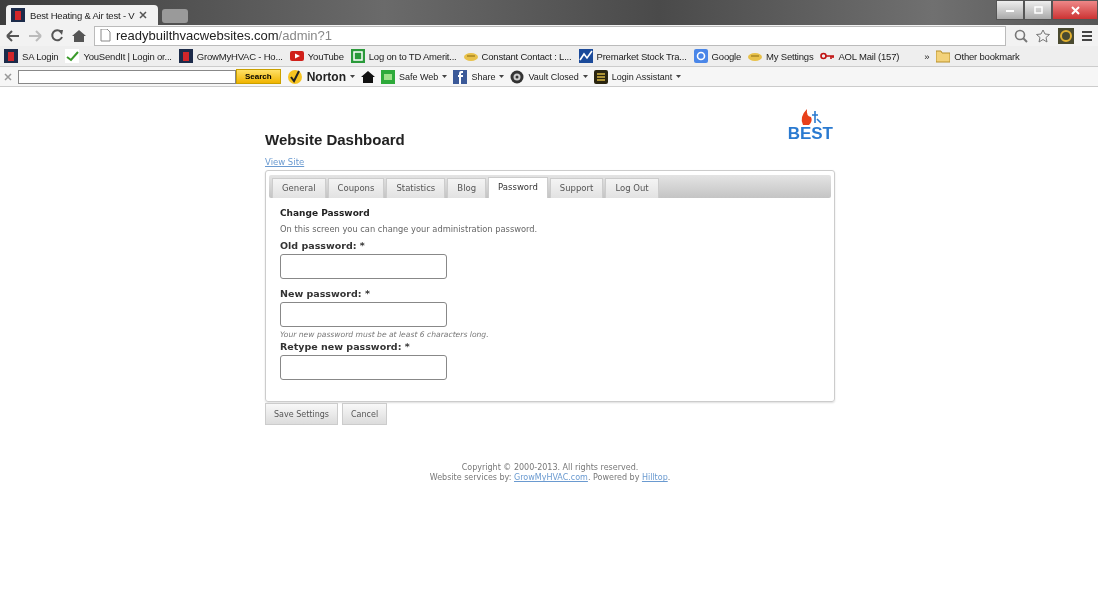 This screenshot has width=1098, height=593. What do you see at coordinates (345, 346) in the screenshot?
I see `field-label: Retype new password: *` at bounding box center [345, 346].